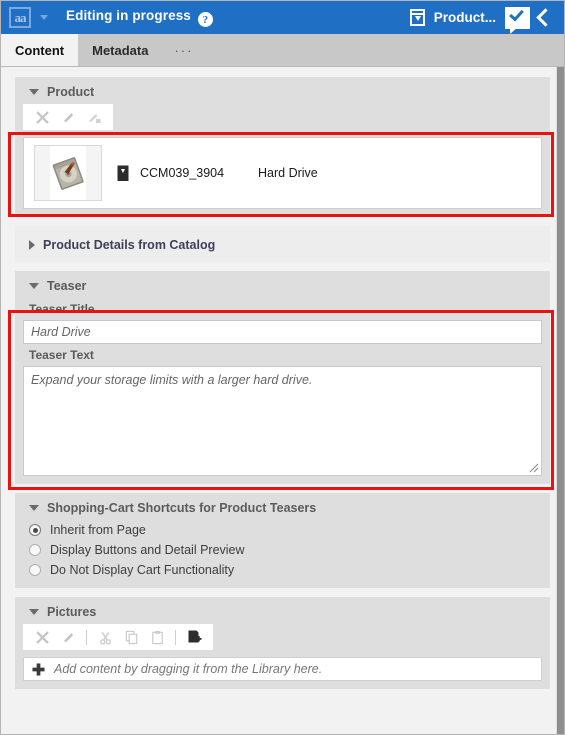 The height and width of the screenshot is (735, 565). I want to click on teaser-text-label: Teaser Text, so click(61, 355).